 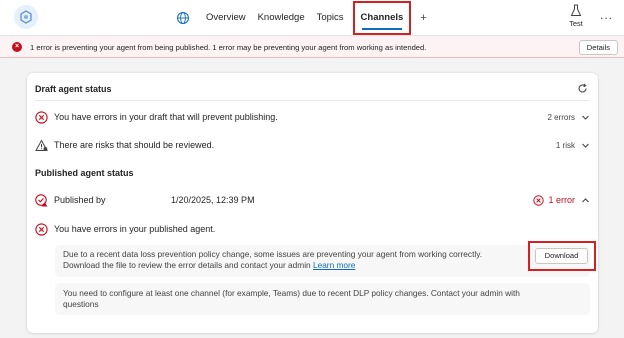 I want to click on details-button: Details, so click(x=598, y=47).